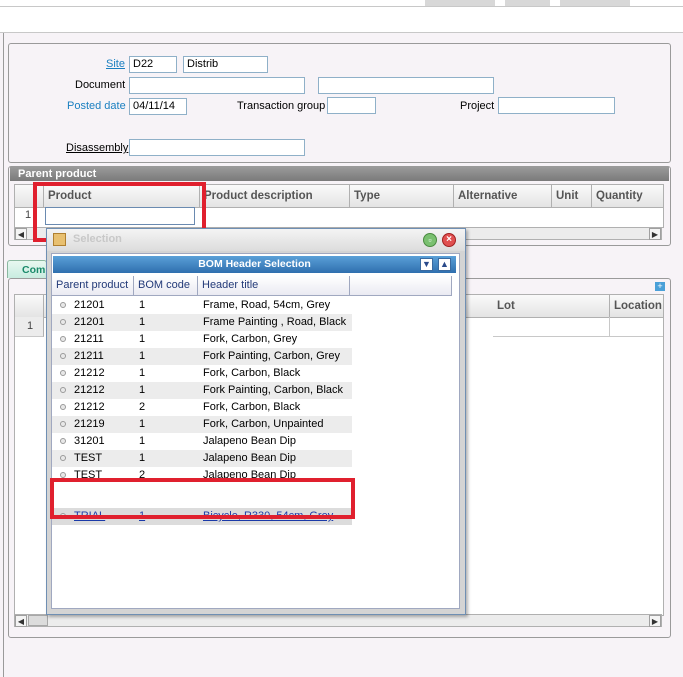 Image resolution: width=683 pixels, height=677 pixels. Describe the element at coordinates (351, 105) in the screenshot. I see `transaction-group-field` at that location.